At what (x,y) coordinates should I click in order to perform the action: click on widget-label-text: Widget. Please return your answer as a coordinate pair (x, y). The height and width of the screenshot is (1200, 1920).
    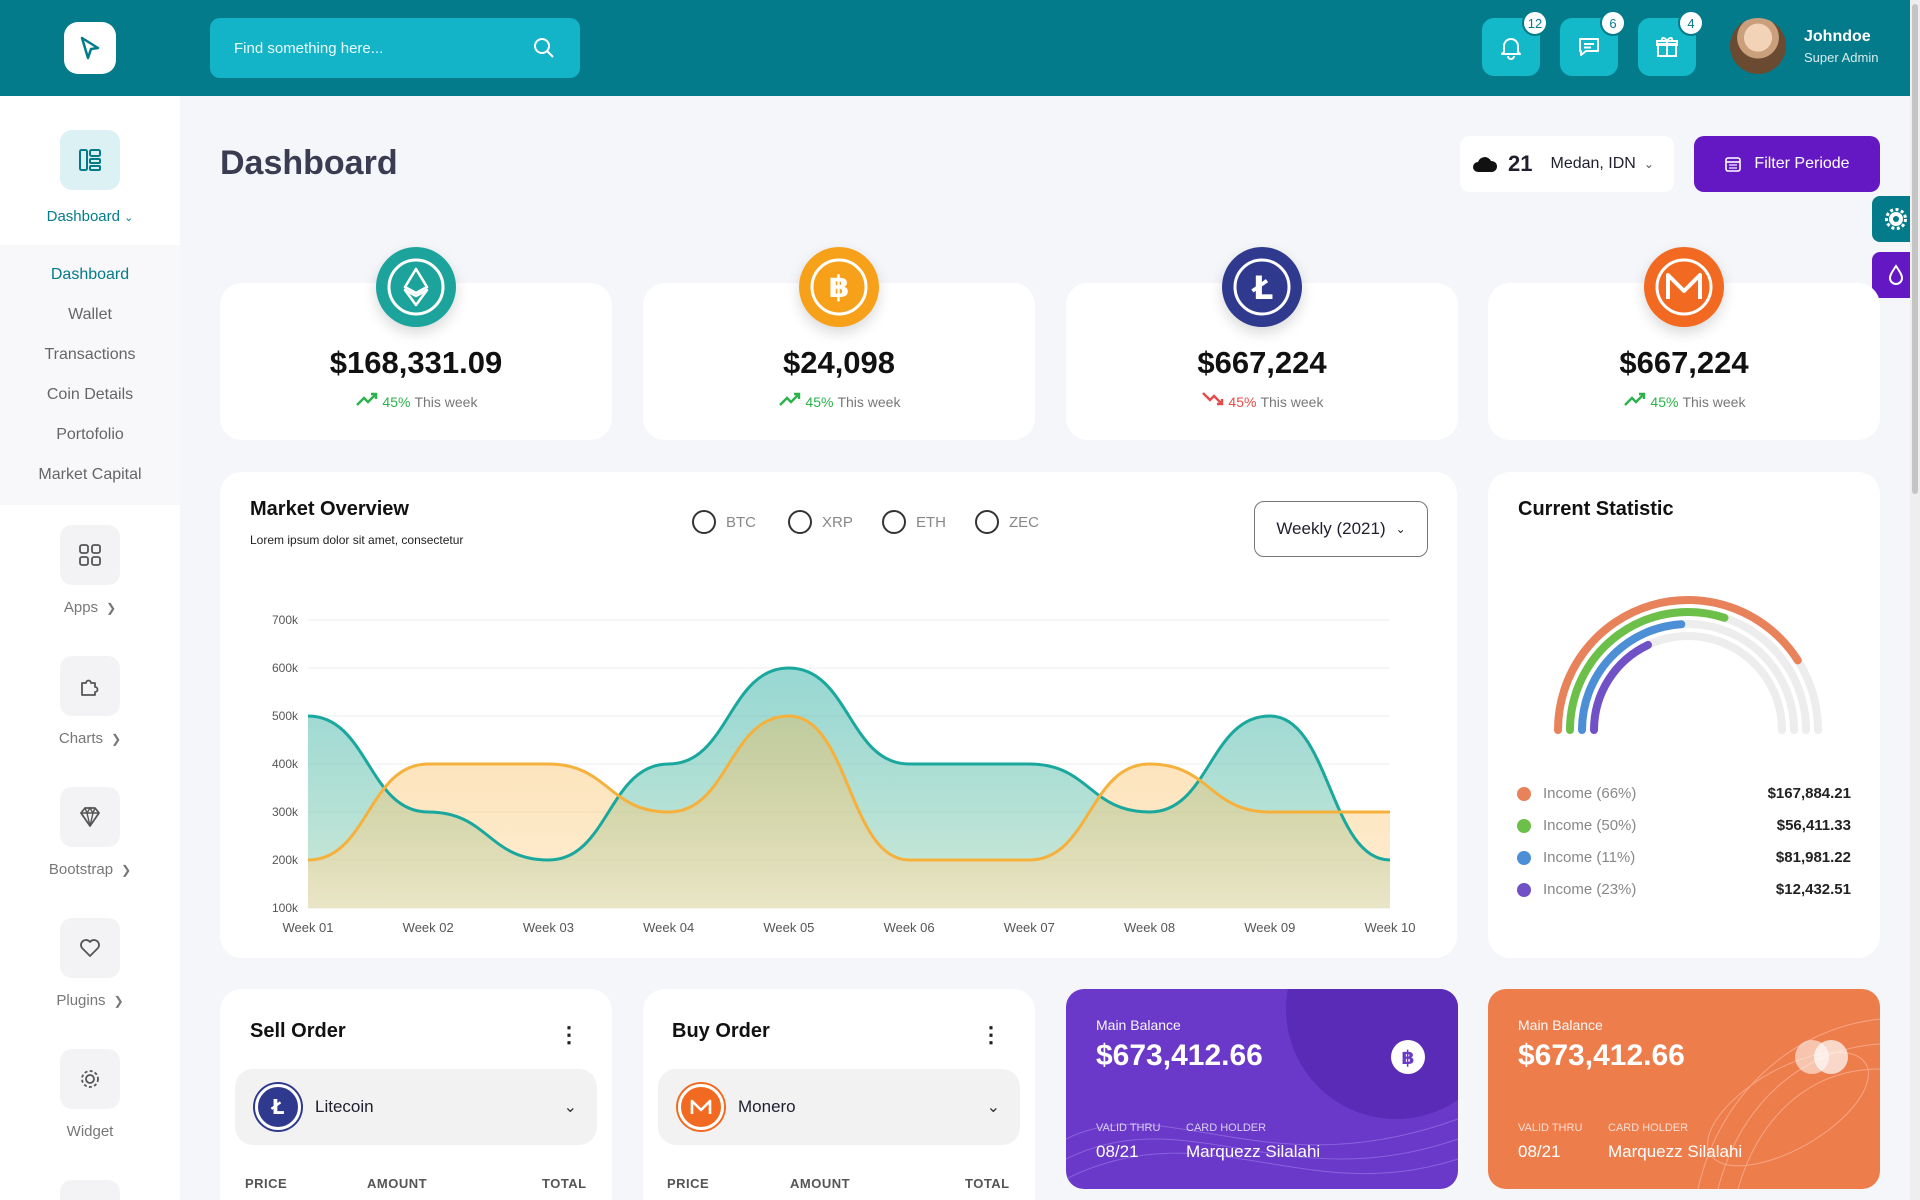
    Looking at the image, I should click on (90, 1131).